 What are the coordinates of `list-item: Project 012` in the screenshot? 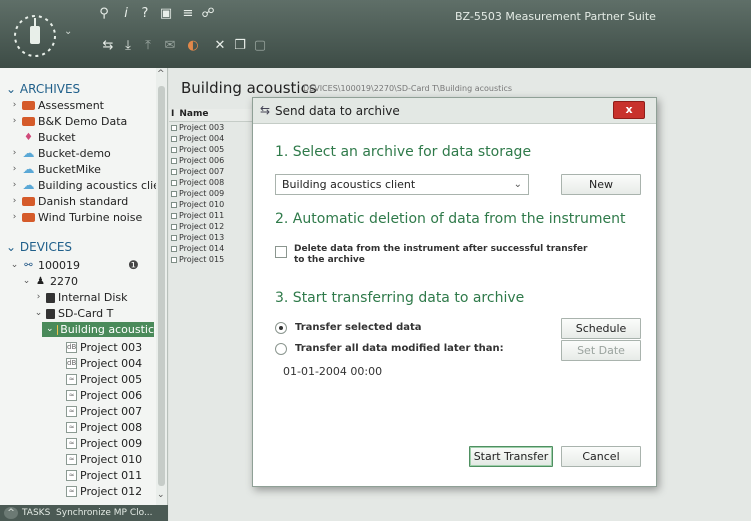 It's located at (213, 226).